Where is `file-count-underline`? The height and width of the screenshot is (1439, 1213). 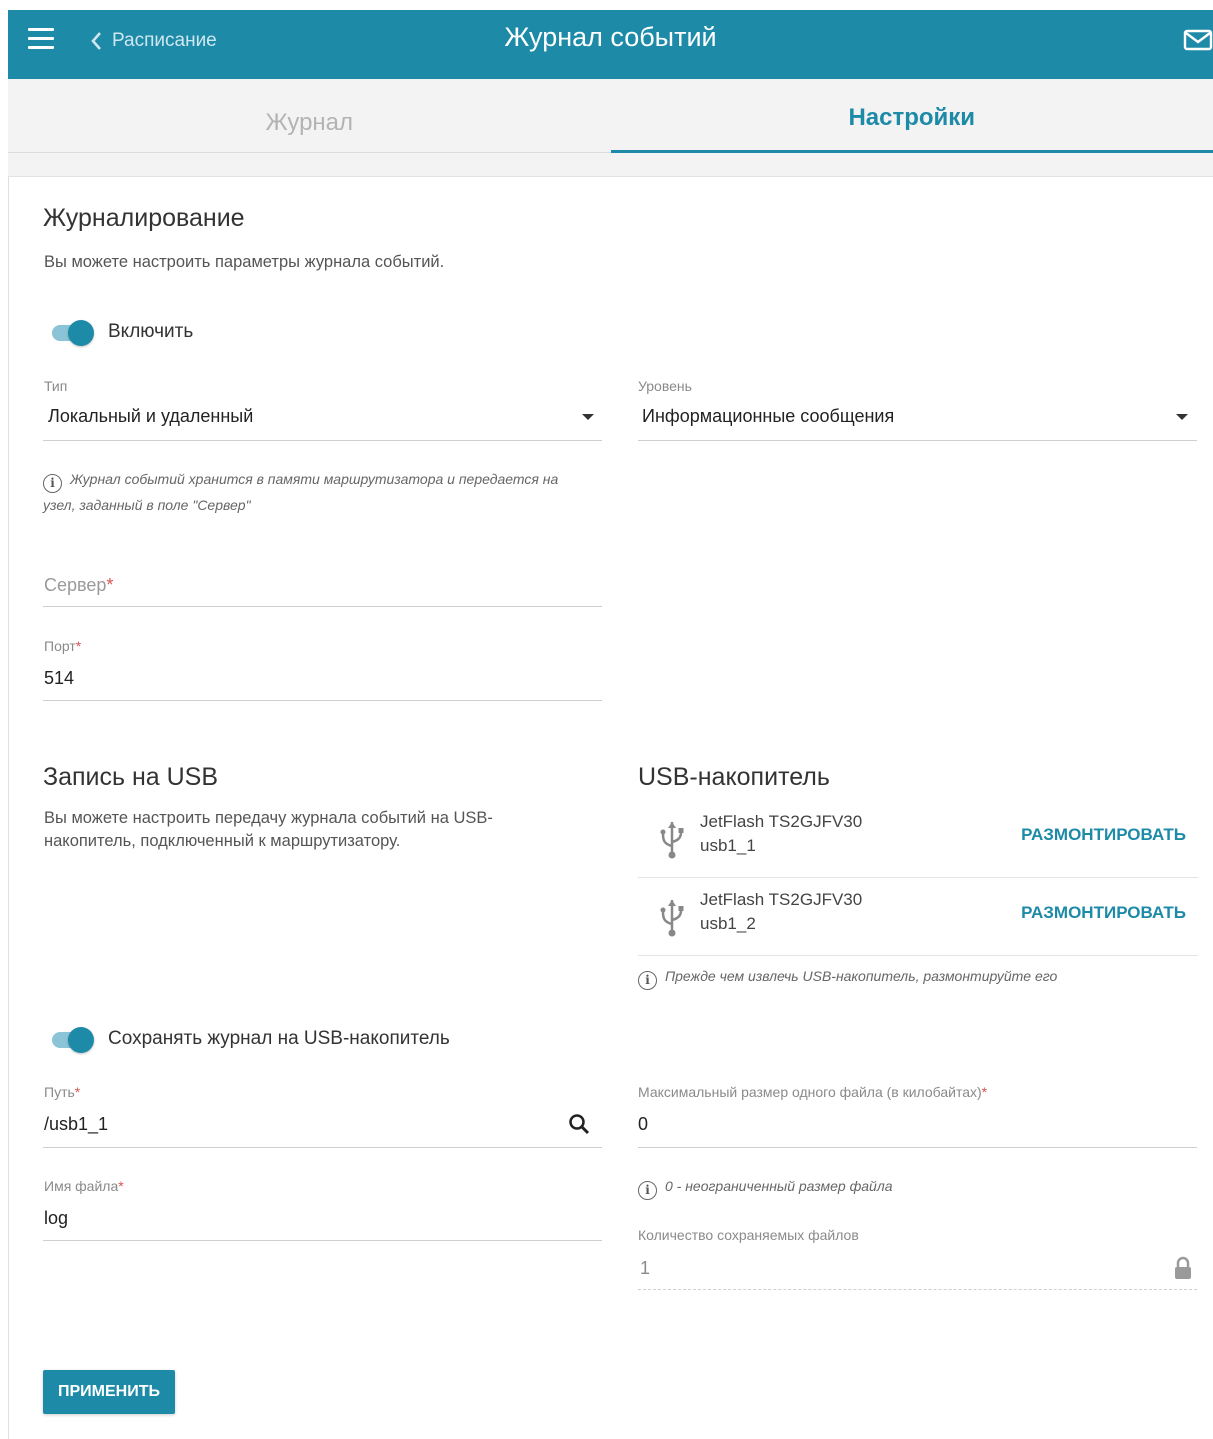 file-count-underline is located at coordinates (917, 1289).